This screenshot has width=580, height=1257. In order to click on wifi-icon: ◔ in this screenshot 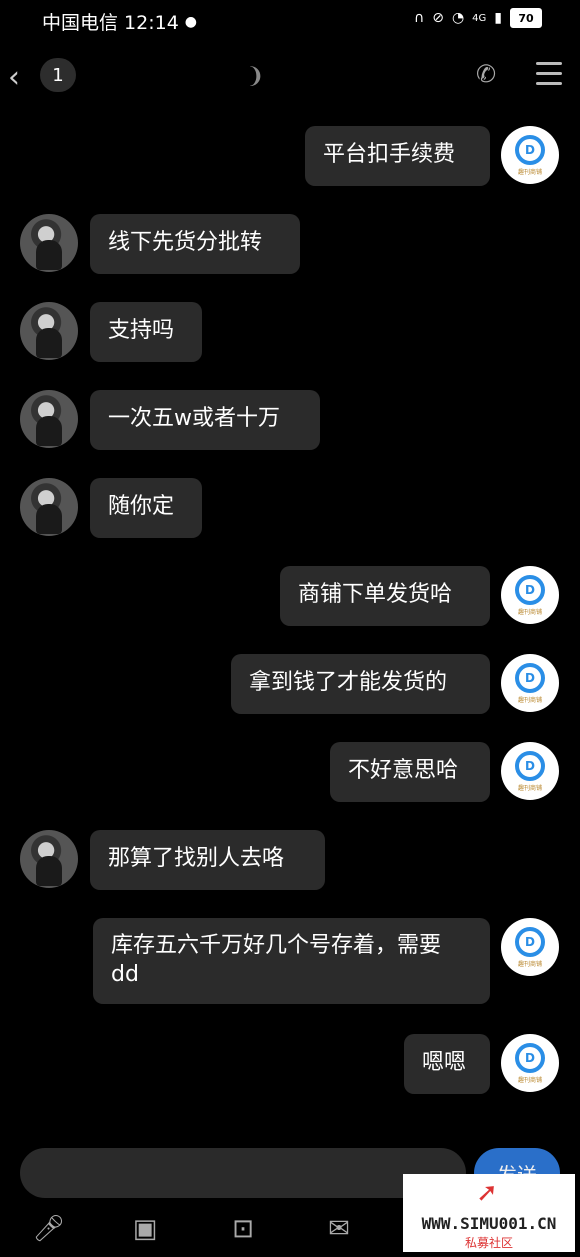, I will do `click(458, 18)`.